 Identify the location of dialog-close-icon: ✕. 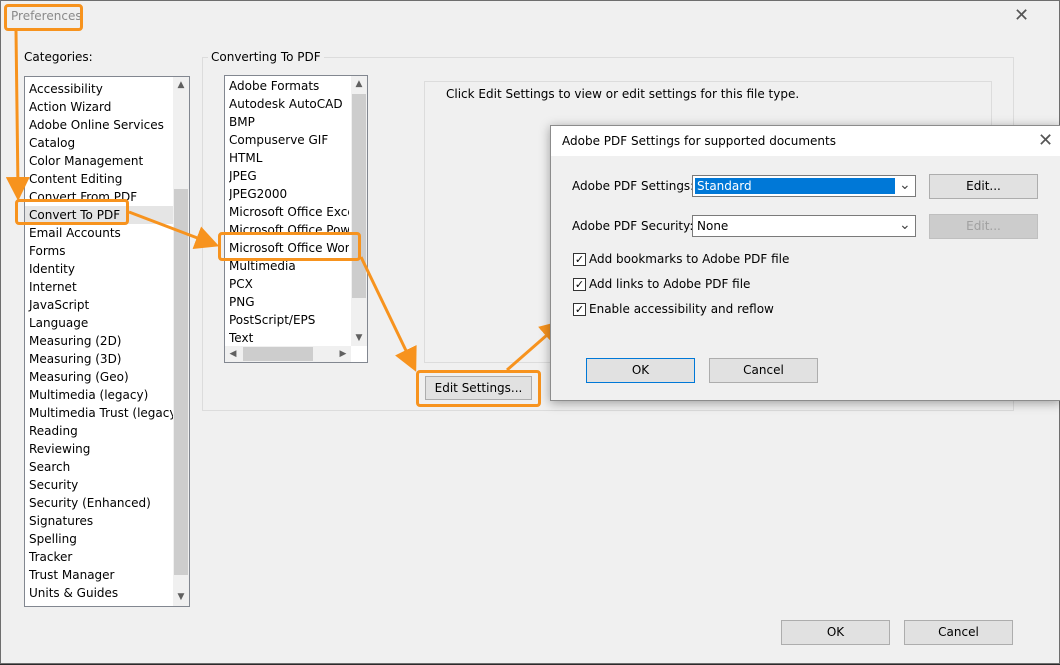
(1045, 141).